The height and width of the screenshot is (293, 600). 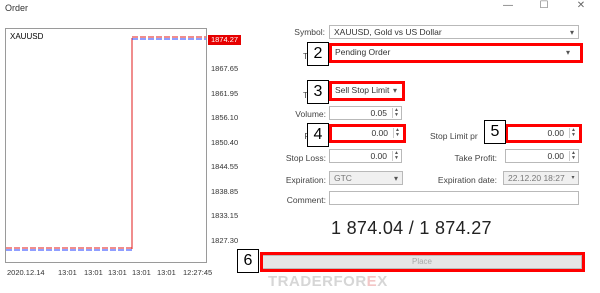 I want to click on x-tick-label: 12:27:45, so click(x=198, y=272).